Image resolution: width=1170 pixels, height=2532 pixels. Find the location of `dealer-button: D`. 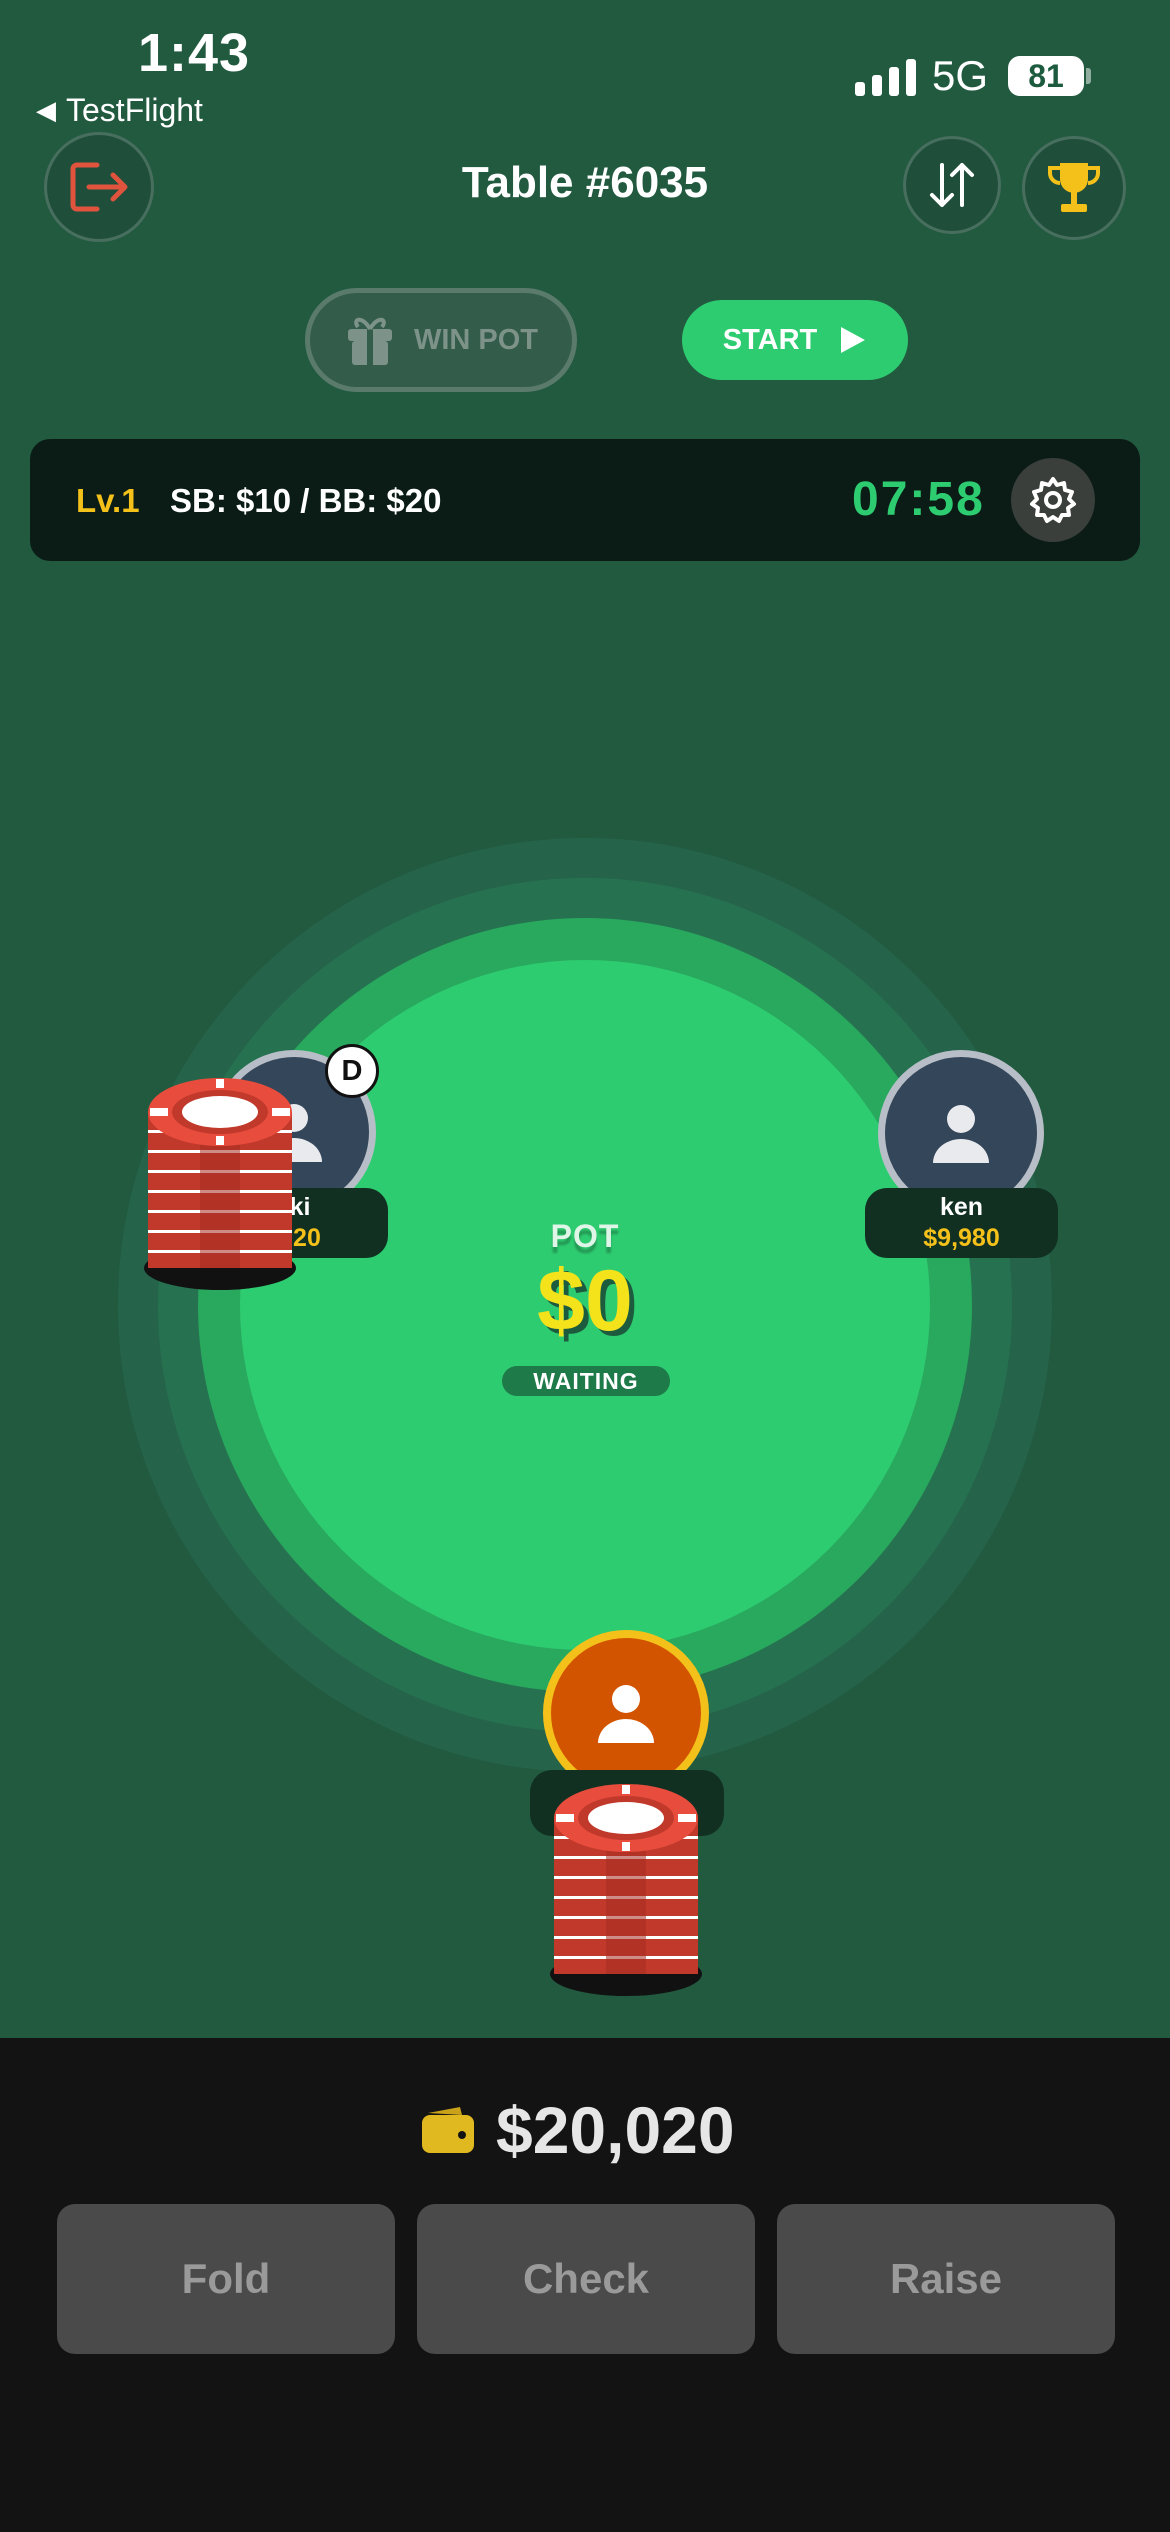

dealer-button: D is located at coordinates (352, 1071).